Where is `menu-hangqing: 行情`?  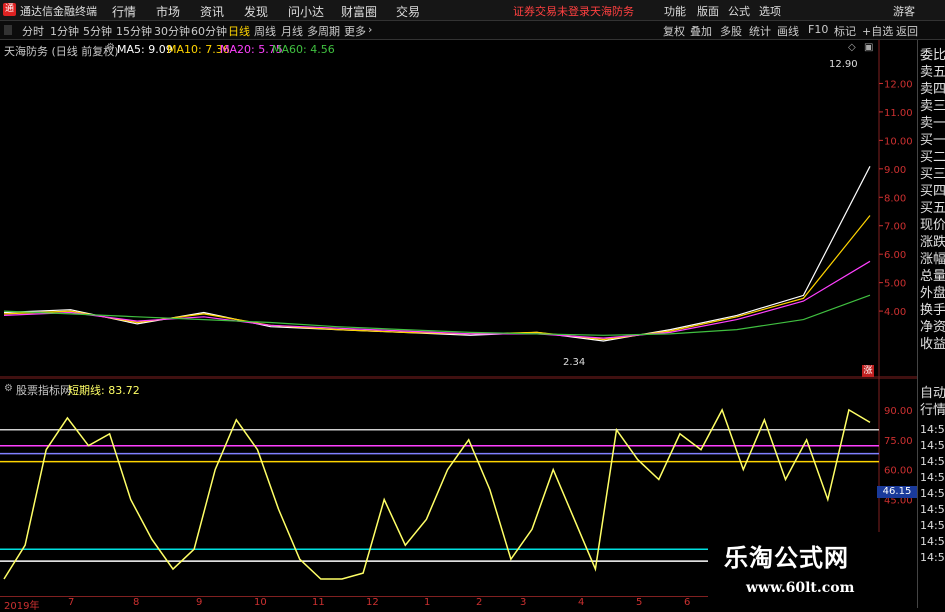 menu-hangqing: 行情 is located at coordinates (124, 11).